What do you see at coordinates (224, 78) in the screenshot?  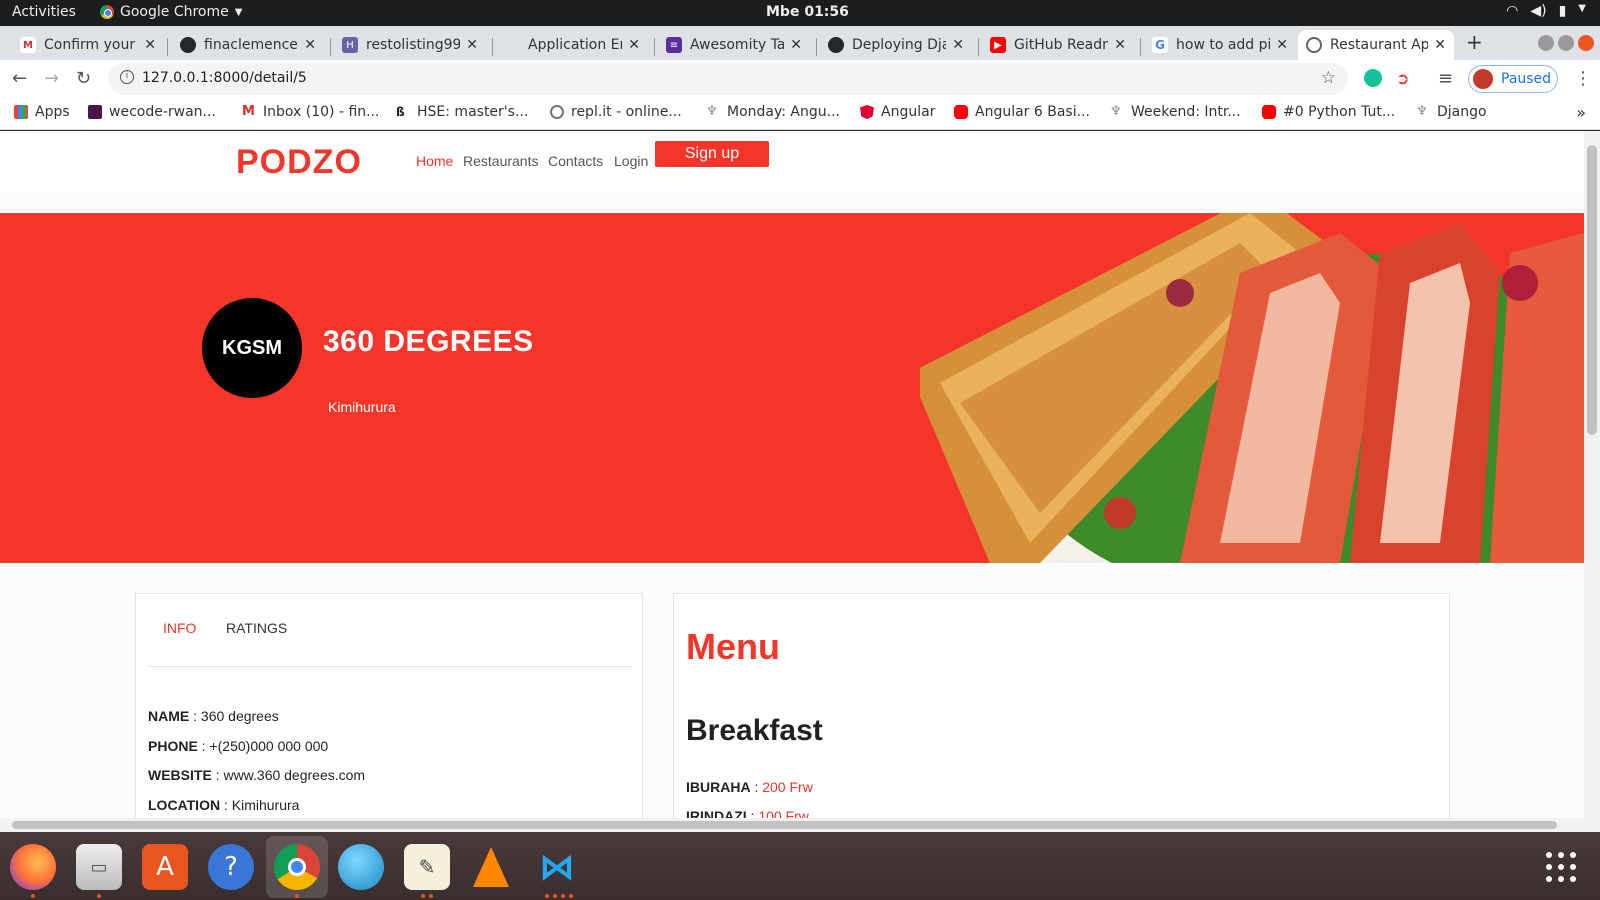 I see `url-text: 127.0.0.1:8000/detail/5` at bounding box center [224, 78].